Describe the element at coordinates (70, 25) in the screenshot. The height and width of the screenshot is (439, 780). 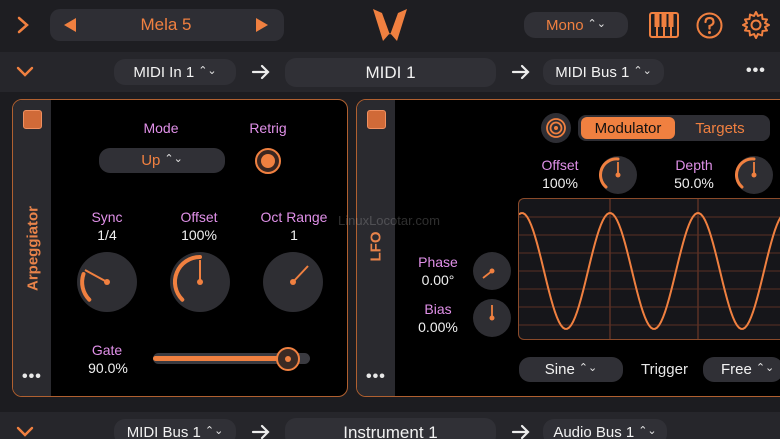
I see `previous-preset-triangle-left-icon` at that location.